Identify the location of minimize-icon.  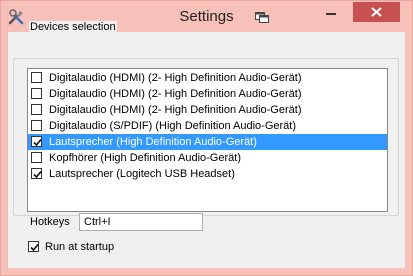
(331, 14).